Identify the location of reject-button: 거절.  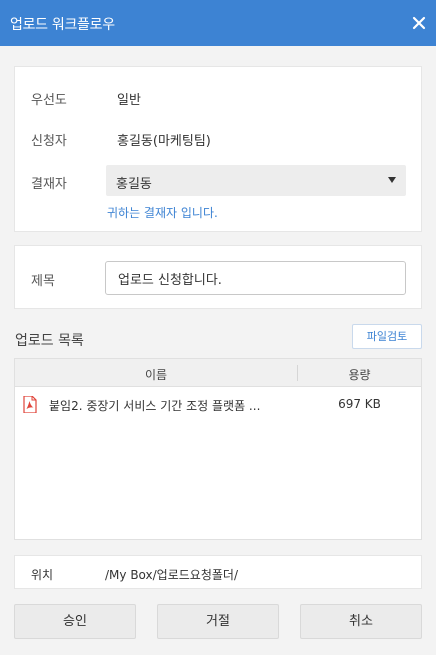
(218, 621).